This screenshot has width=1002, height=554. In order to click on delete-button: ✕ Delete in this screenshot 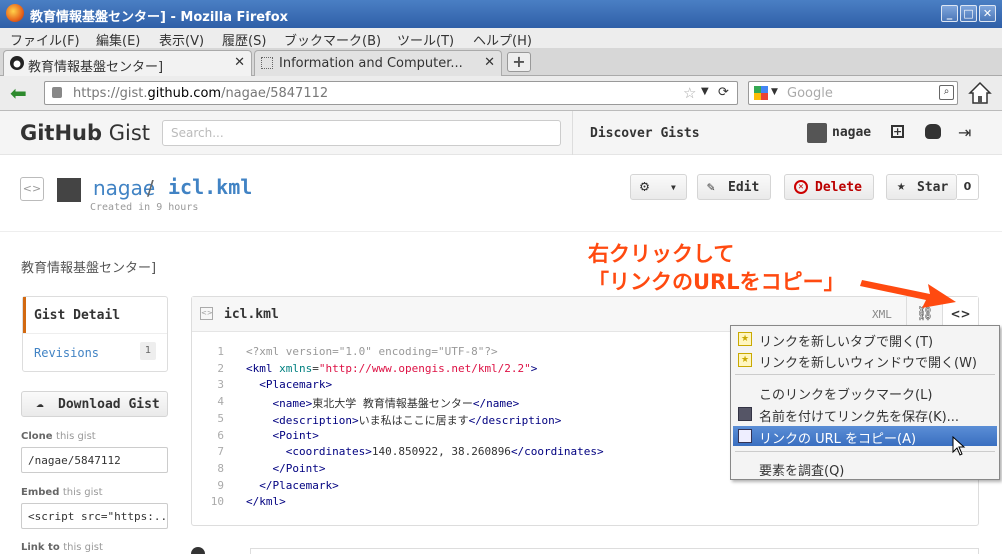, I will do `click(829, 187)`.